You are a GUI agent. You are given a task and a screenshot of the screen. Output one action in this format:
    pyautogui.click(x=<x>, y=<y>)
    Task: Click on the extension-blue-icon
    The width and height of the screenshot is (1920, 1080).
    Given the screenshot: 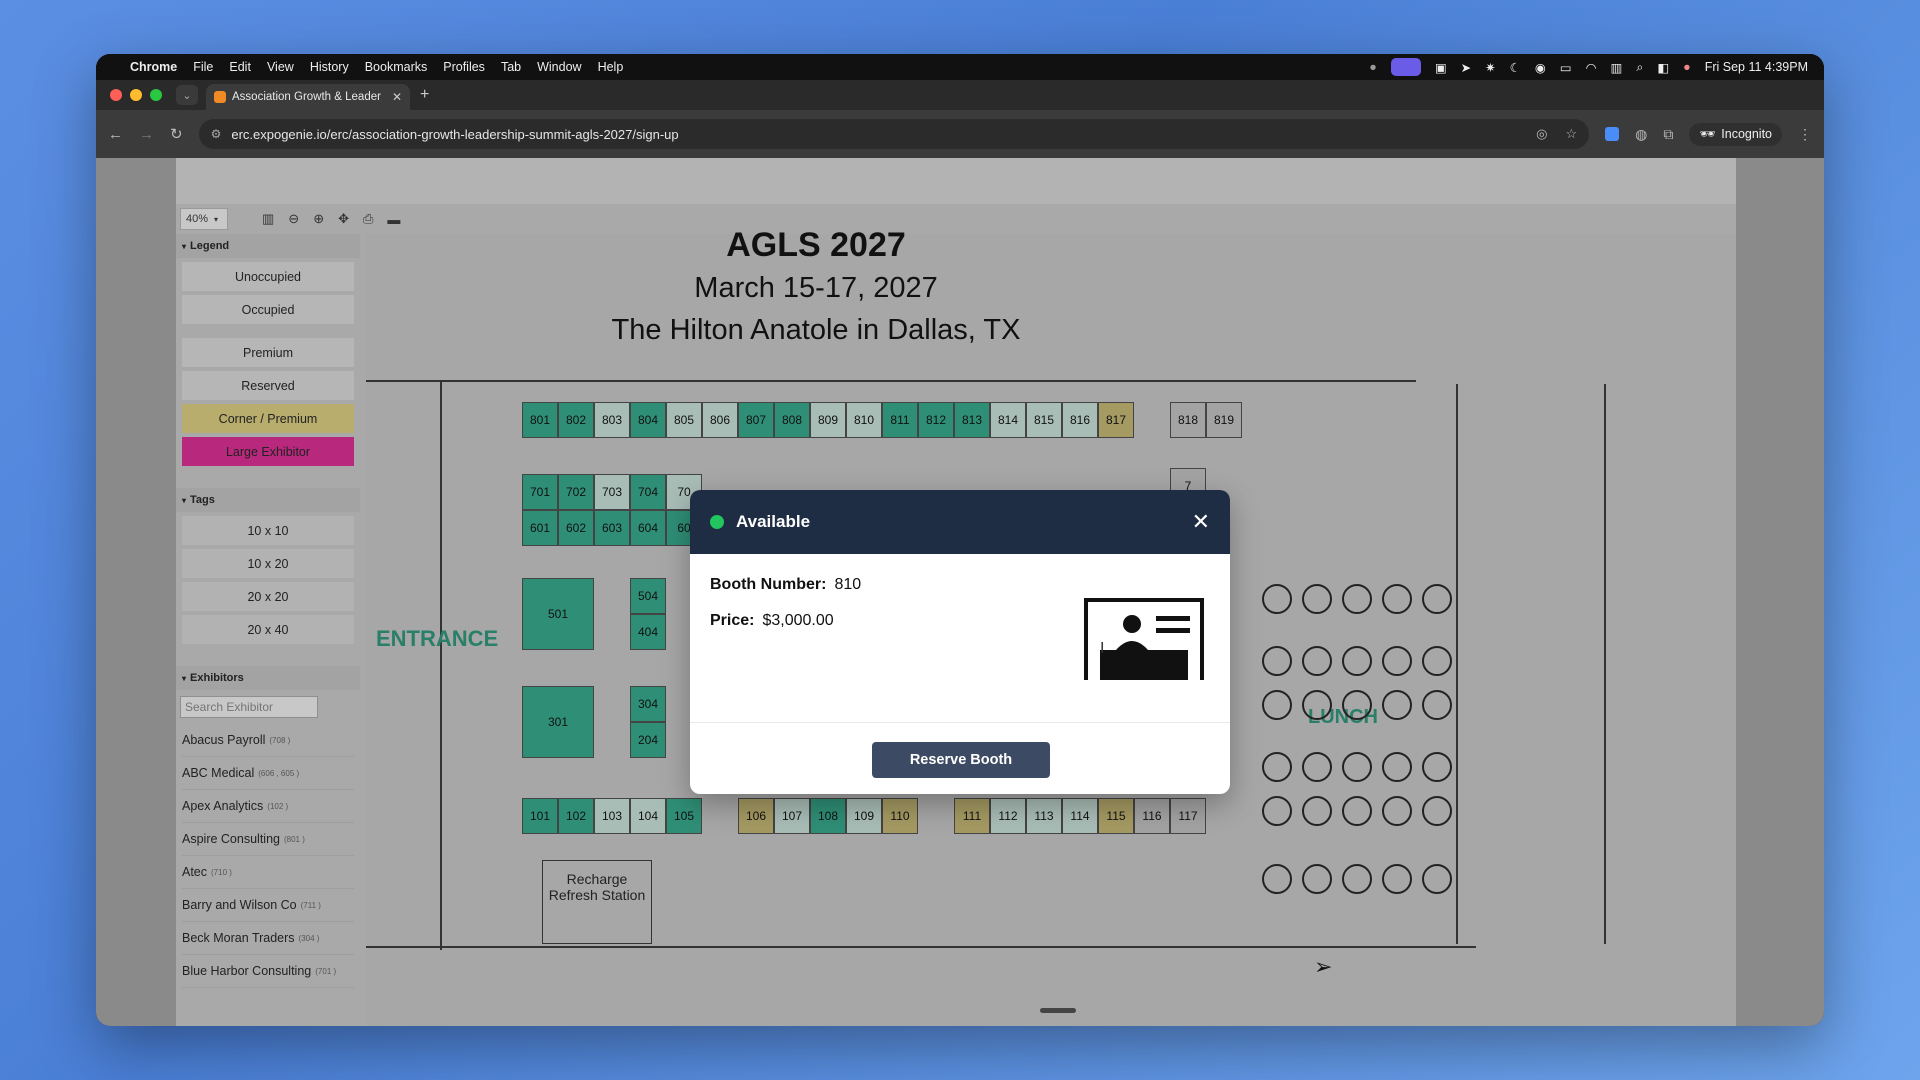 What is the action you would take?
    pyautogui.click(x=1612, y=134)
    